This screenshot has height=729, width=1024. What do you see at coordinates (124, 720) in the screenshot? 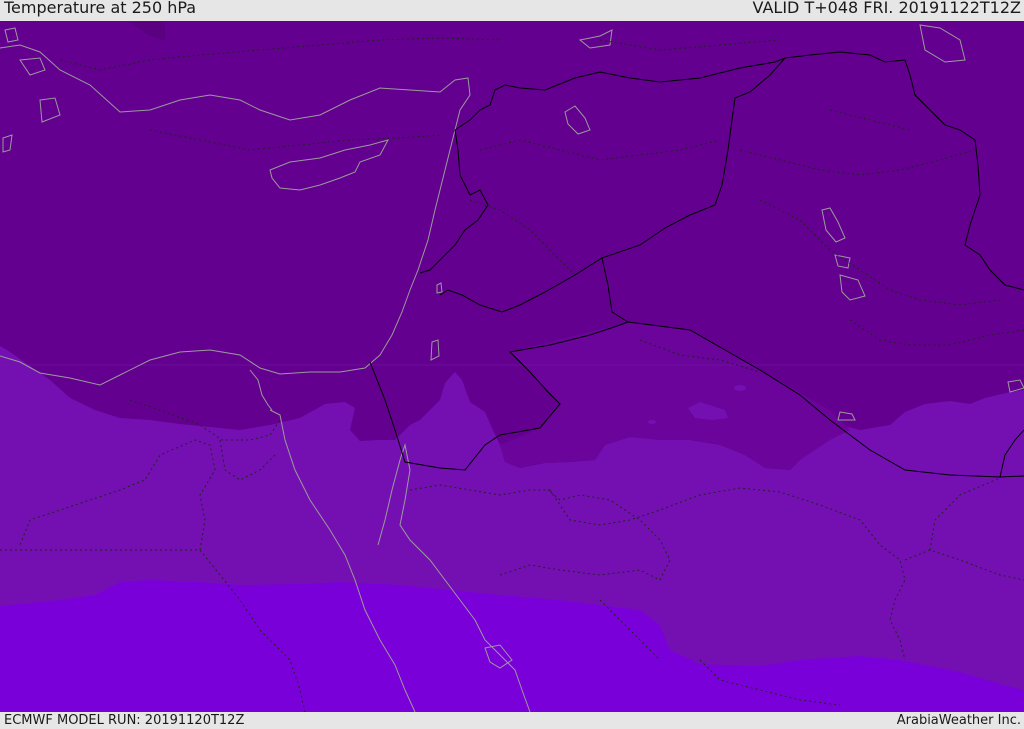
I see `model-run-label: ECMWF MODEL RUN: 20191120T12Z` at bounding box center [124, 720].